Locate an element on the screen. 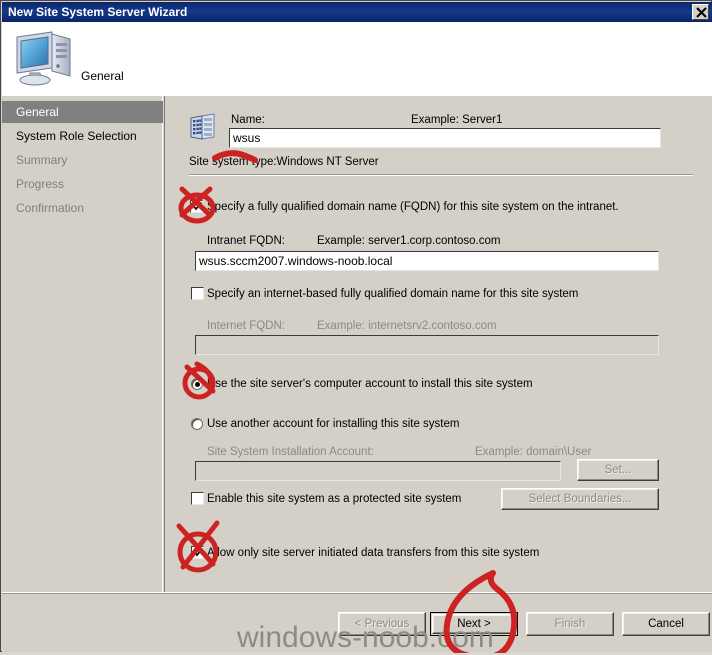  sidebar-item-progress: Progress is located at coordinates (82, 184).